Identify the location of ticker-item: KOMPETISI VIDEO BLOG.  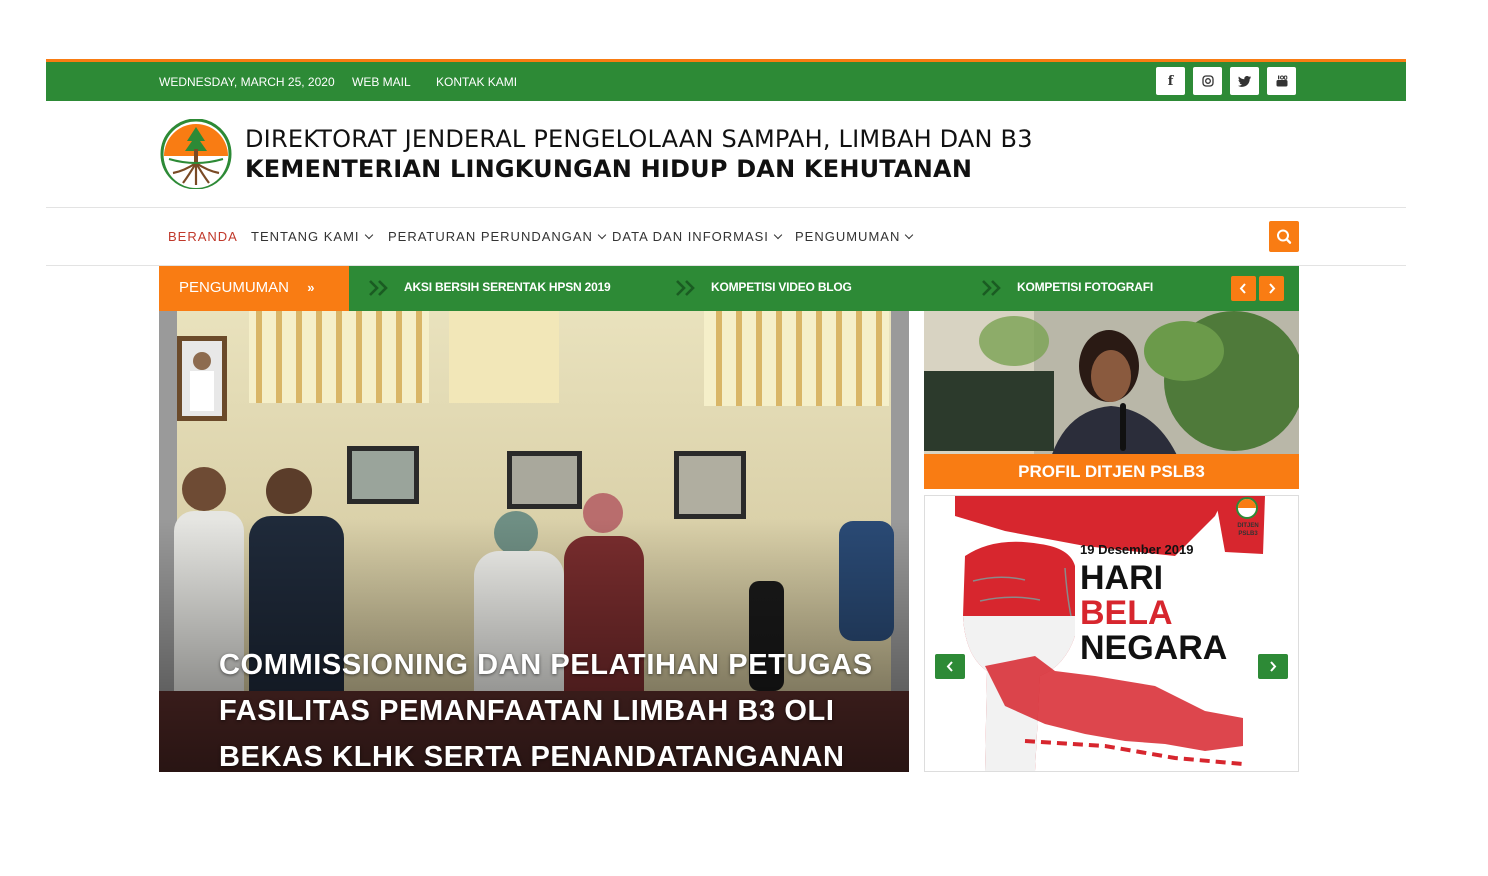
(781, 287).